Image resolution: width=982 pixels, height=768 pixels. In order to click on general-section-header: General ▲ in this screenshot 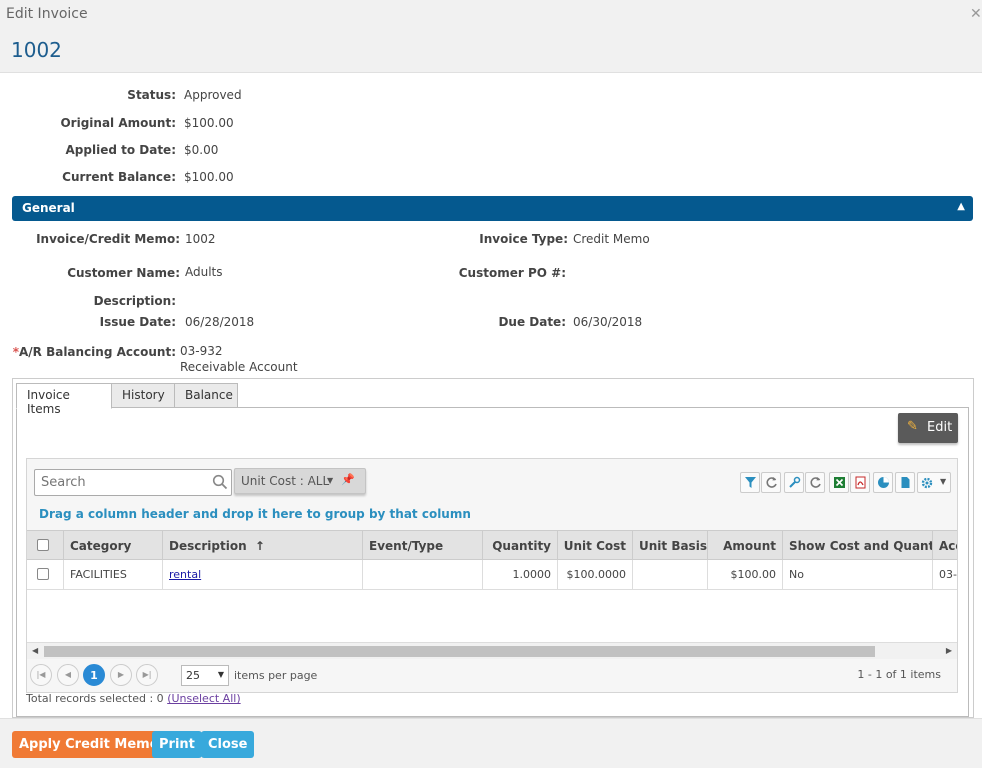, I will do `click(492, 208)`.